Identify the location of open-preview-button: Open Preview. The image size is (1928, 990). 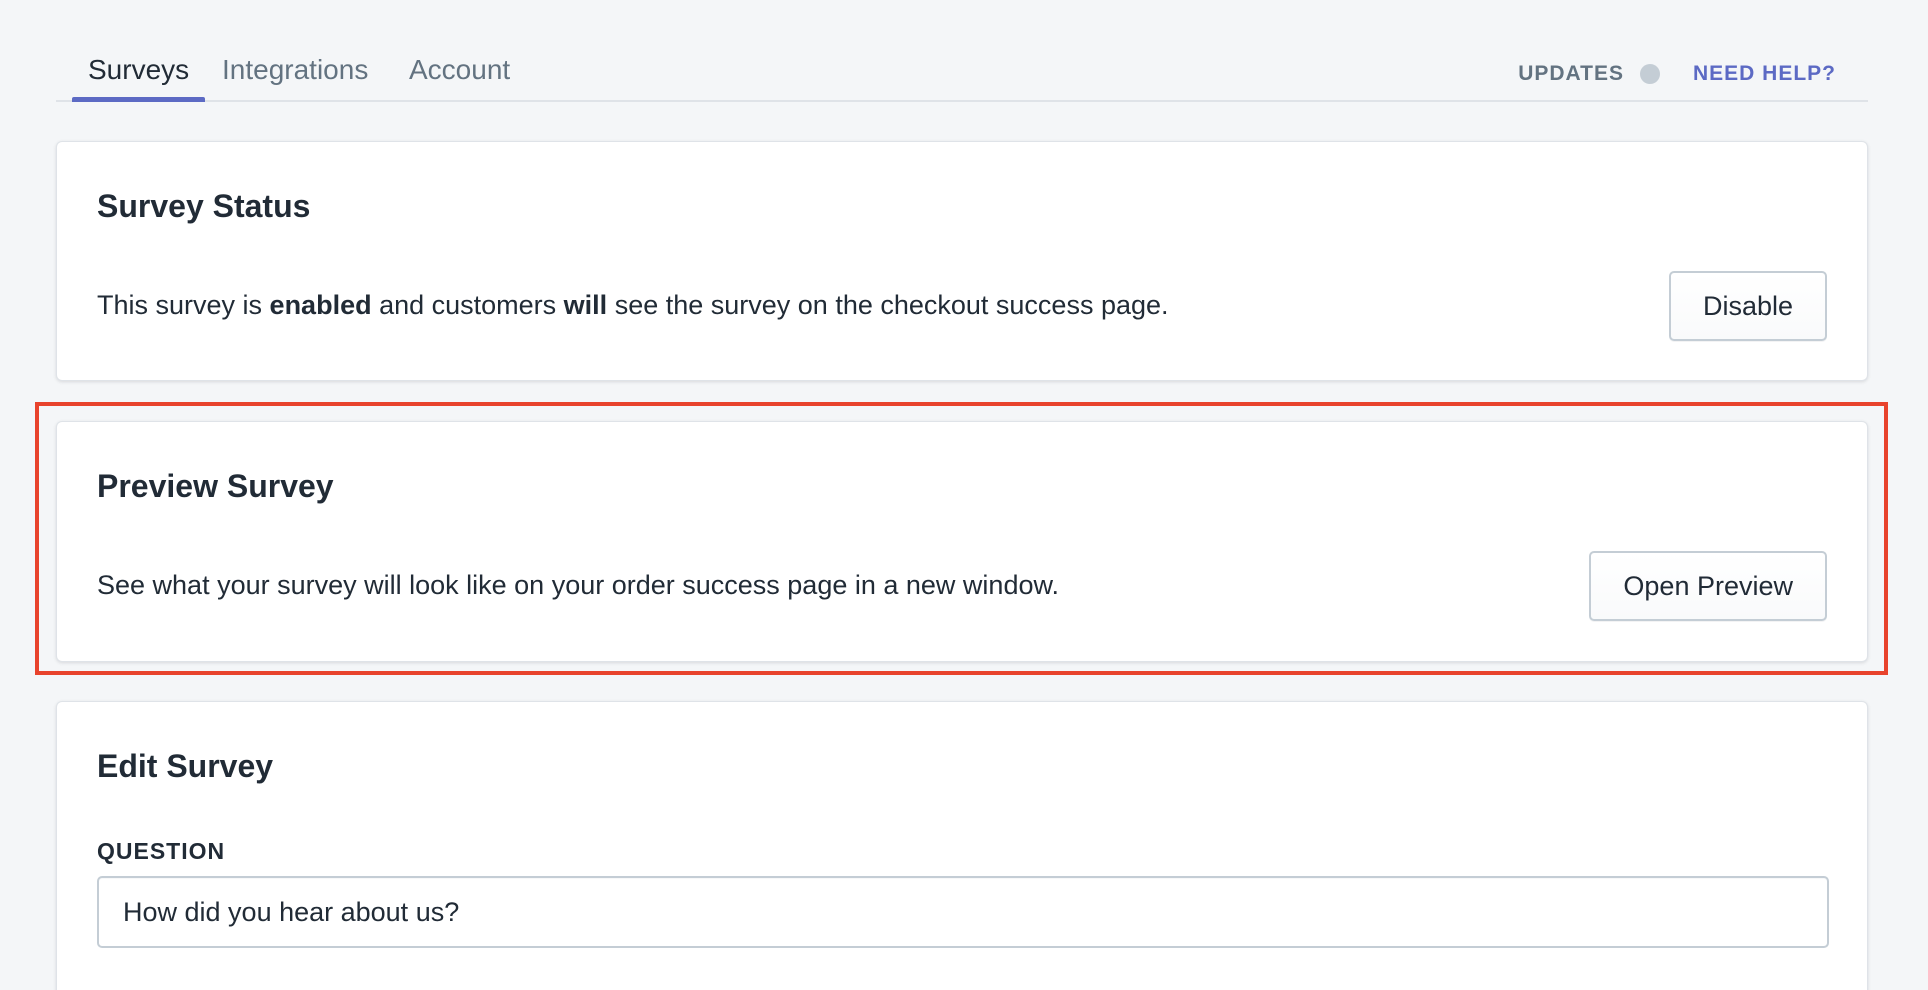
(1708, 586).